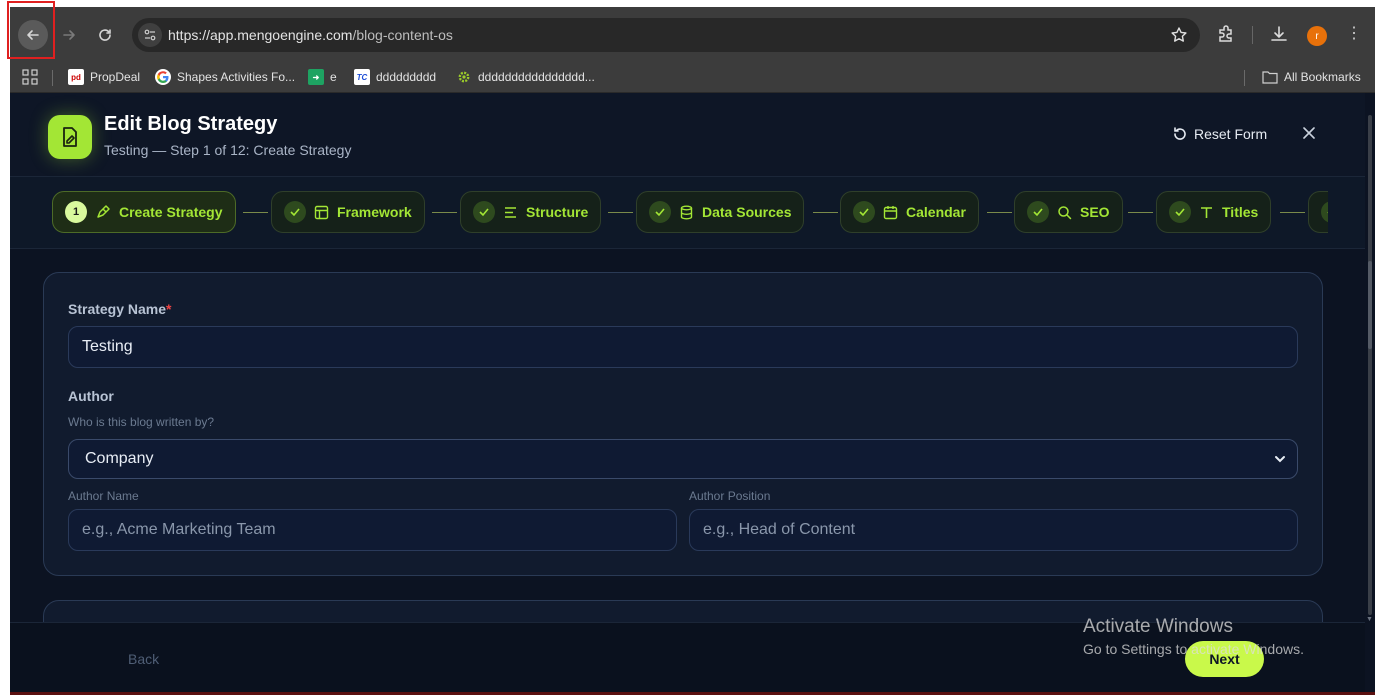 This screenshot has width=1375, height=695. Describe the element at coordinates (1240, 212) in the screenshot. I see `step-label: Titles` at that location.